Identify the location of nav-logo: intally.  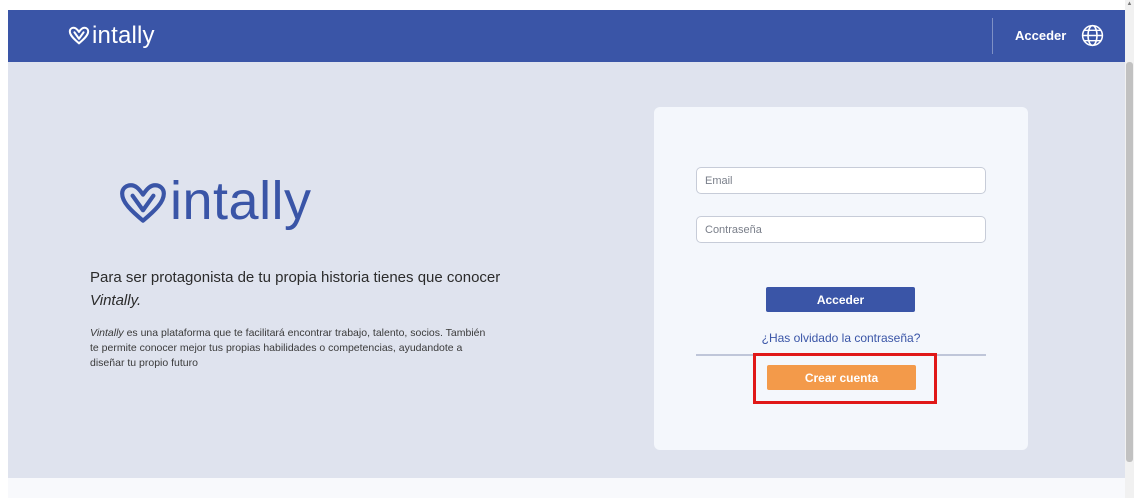
(111, 36).